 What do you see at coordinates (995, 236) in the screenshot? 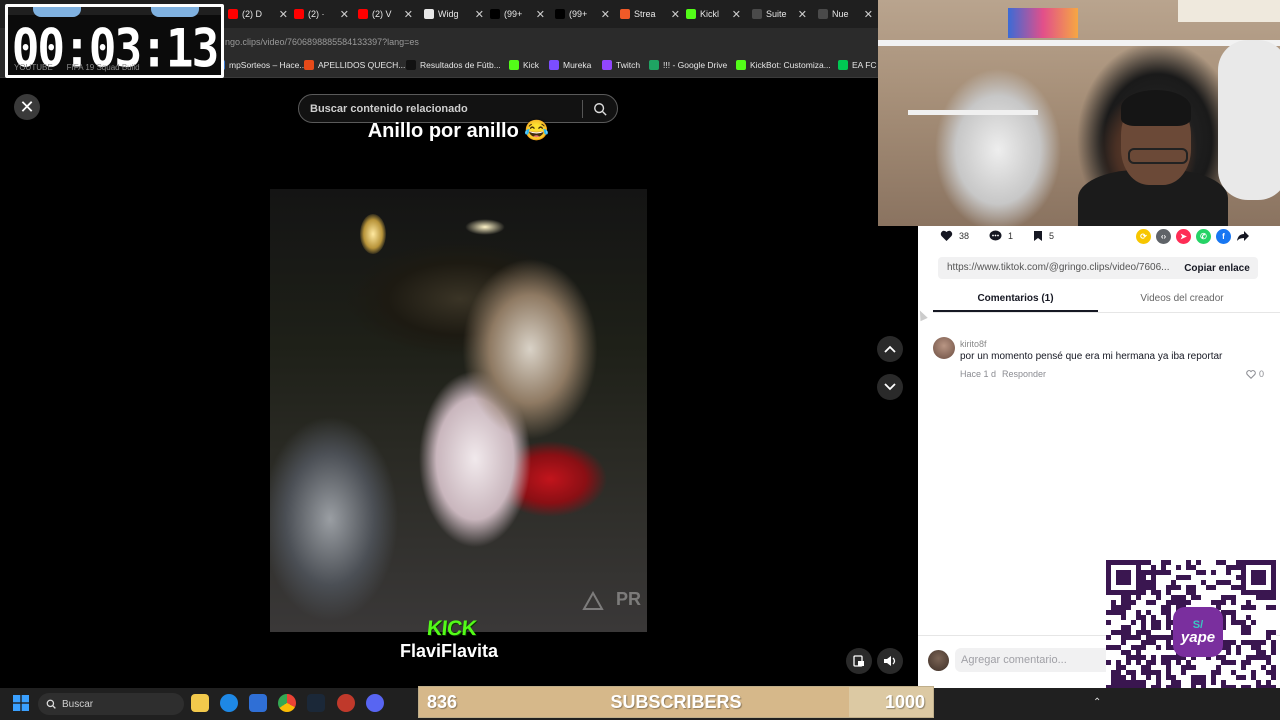
I see `comment-icon` at bounding box center [995, 236].